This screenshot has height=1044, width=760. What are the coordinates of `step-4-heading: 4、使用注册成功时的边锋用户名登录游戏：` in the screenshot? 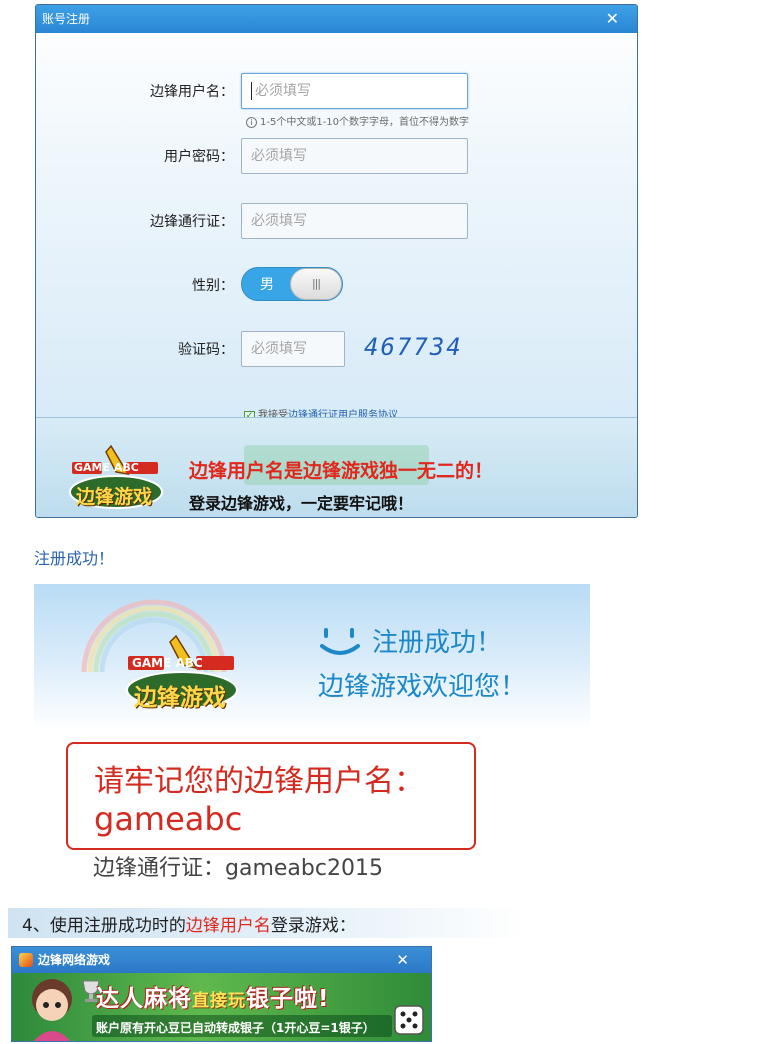 It's located at (268, 923).